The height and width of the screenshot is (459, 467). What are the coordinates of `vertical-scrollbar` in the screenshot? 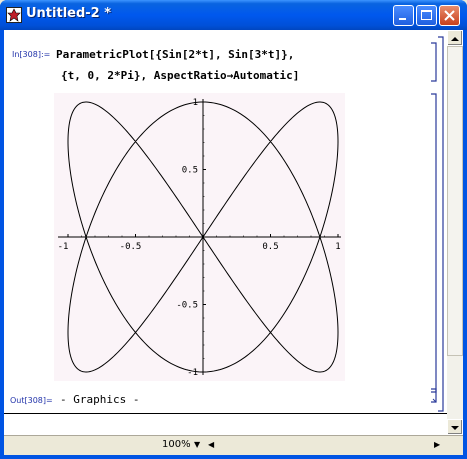 It's located at (455, 232).